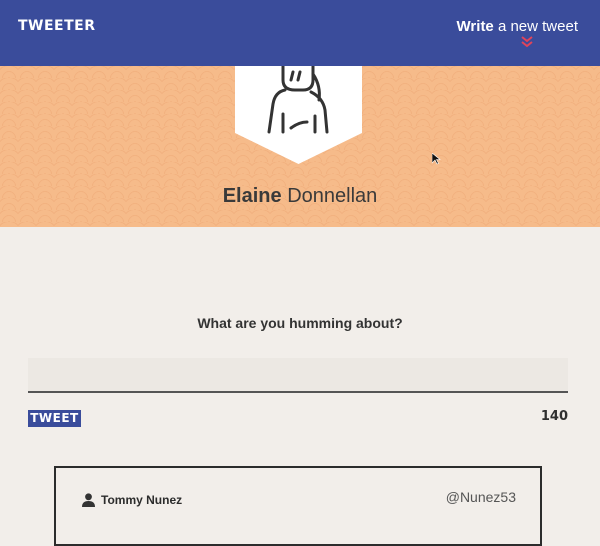 This screenshot has width=600, height=546. I want to click on tweet-submit-button: TWEET, so click(54, 418).